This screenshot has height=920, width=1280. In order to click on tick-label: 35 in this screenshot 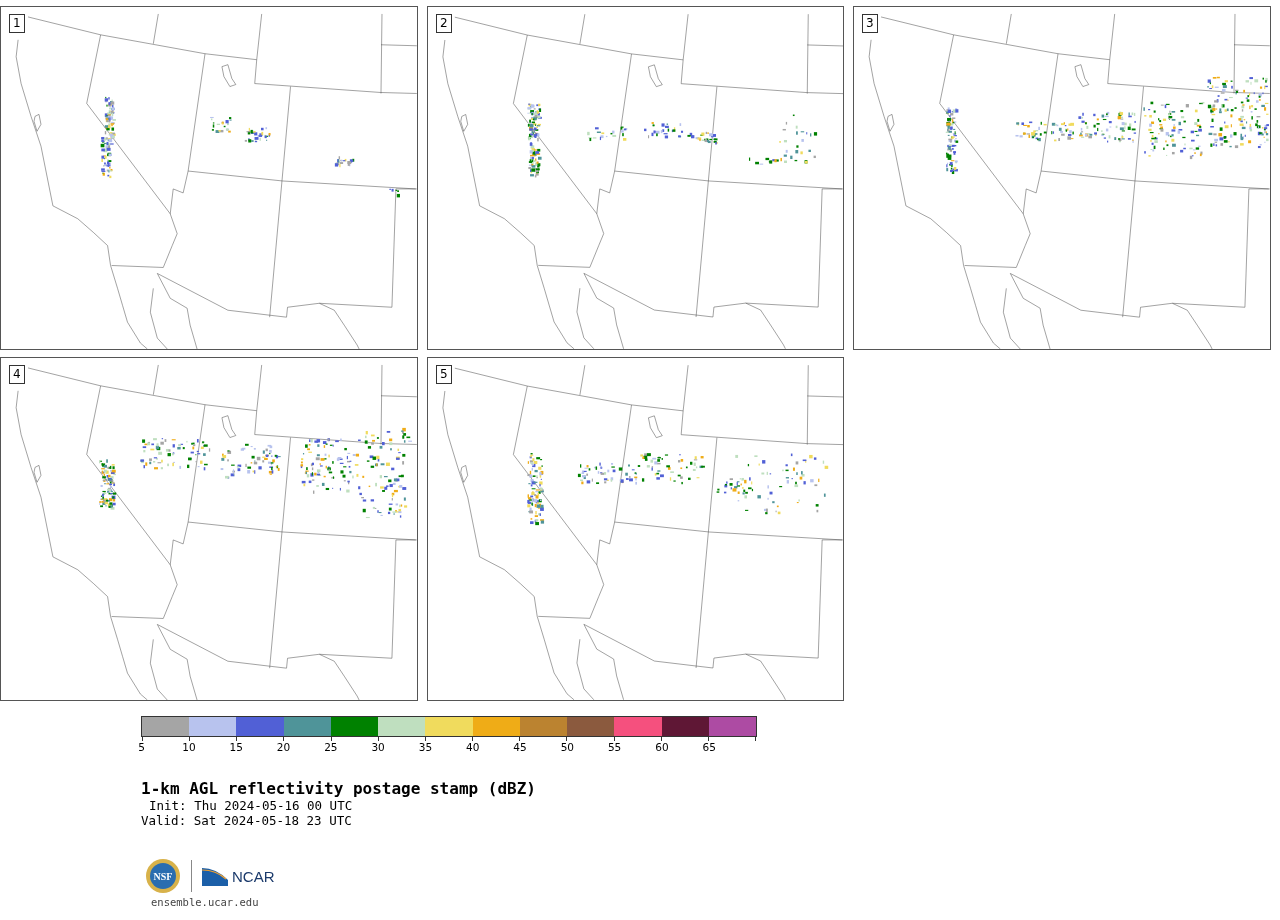, I will do `click(425, 747)`.